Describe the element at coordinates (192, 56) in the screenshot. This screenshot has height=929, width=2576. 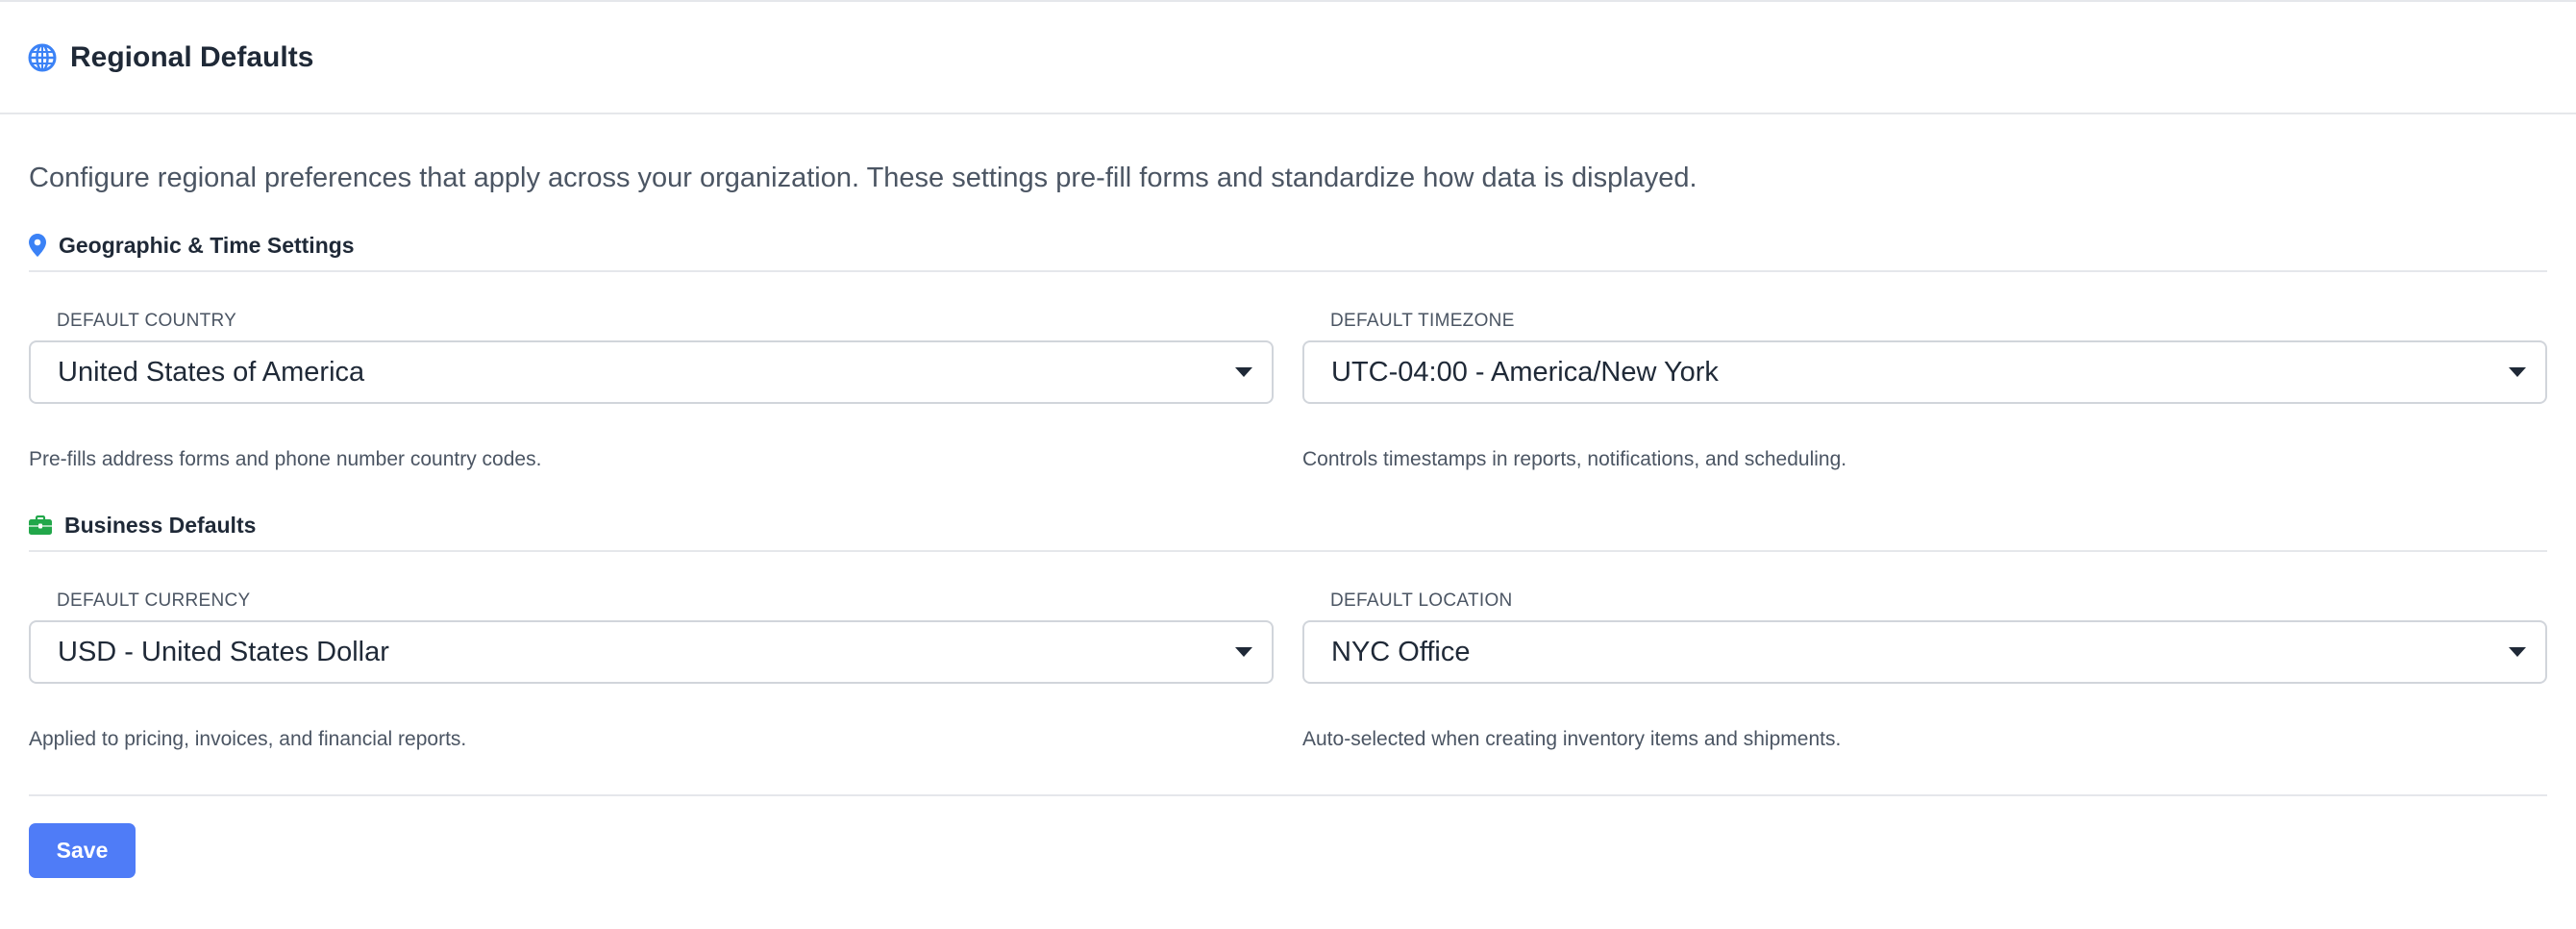
I see `page-title: Regional Defaults` at that location.